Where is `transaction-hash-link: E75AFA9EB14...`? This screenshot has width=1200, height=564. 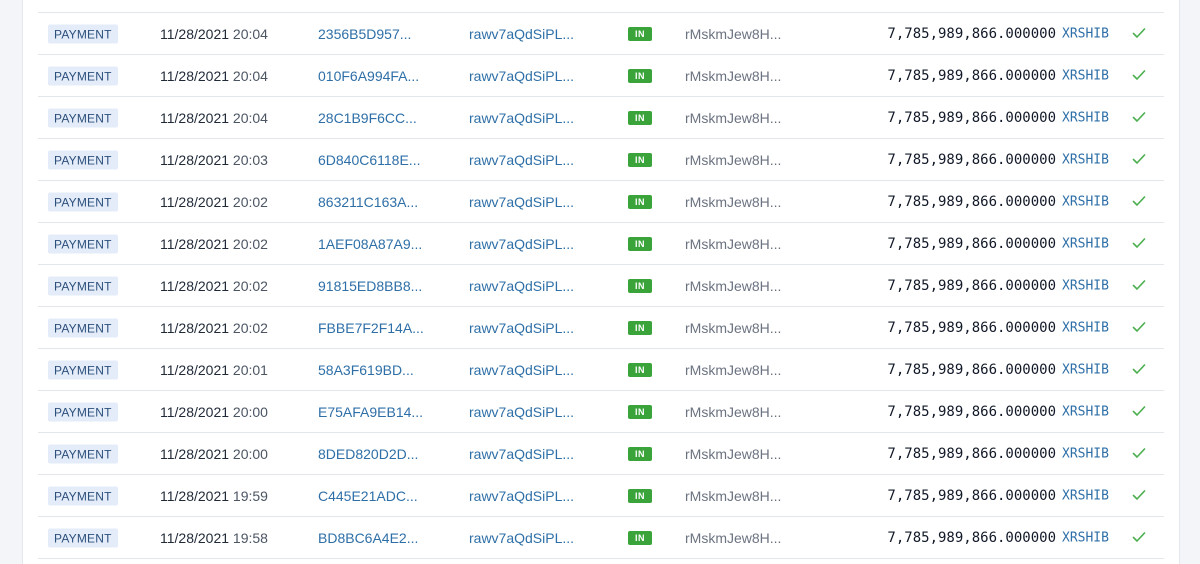
transaction-hash-link: E75AFA9EB14... is located at coordinates (370, 412).